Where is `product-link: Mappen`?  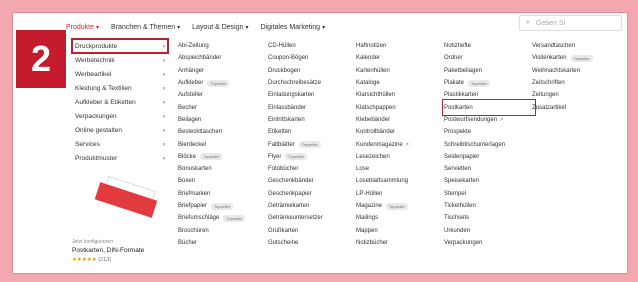
product-link: Mappen is located at coordinates (401, 230).